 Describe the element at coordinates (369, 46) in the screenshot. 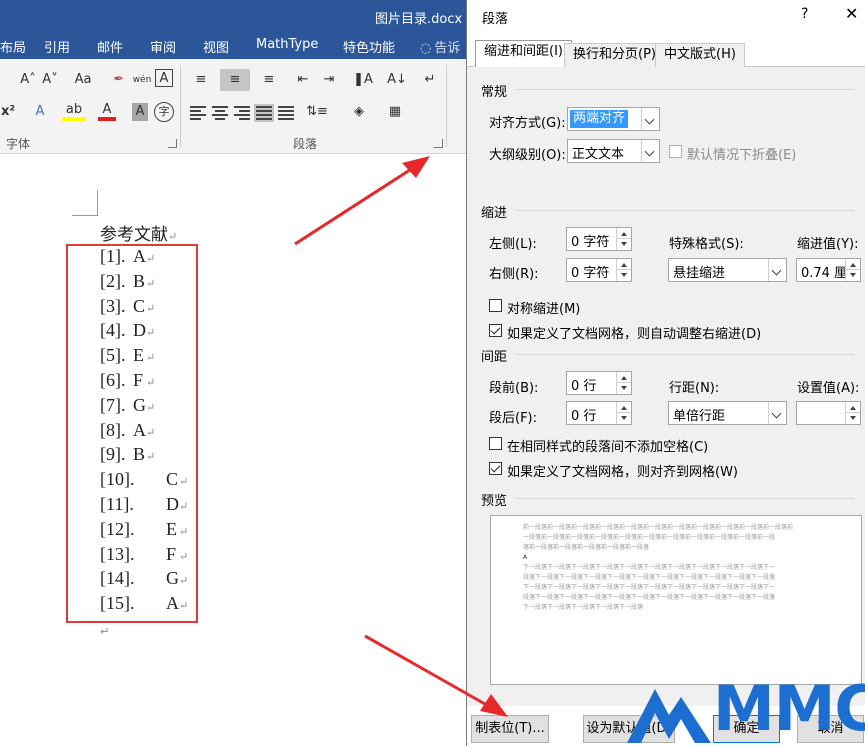

I see `tab-special-features: 特色功能` at that location.